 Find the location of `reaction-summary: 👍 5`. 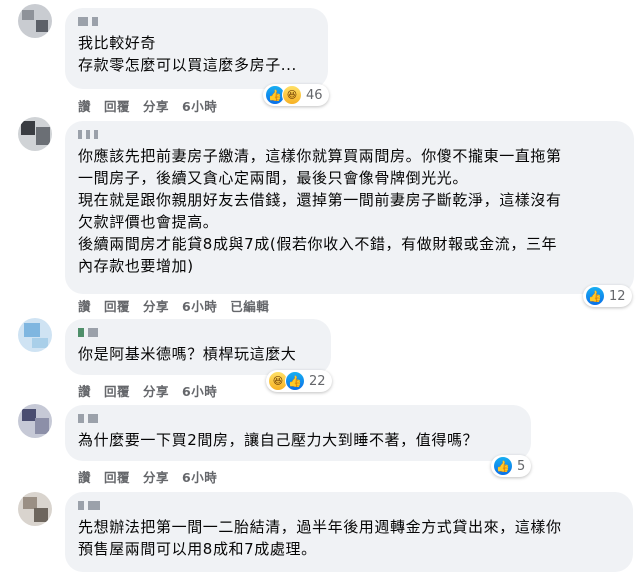

reaction-summary: 👍 5 is located at coordinates (511, 466).